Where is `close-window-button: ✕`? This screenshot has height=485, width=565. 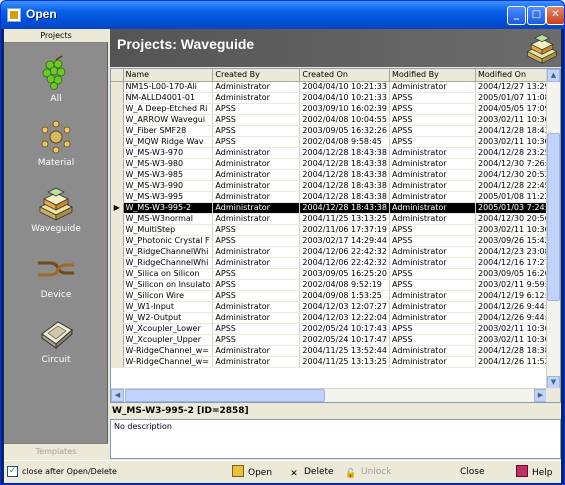 close-window-button: ✕ is located at coordinates (555, 15).